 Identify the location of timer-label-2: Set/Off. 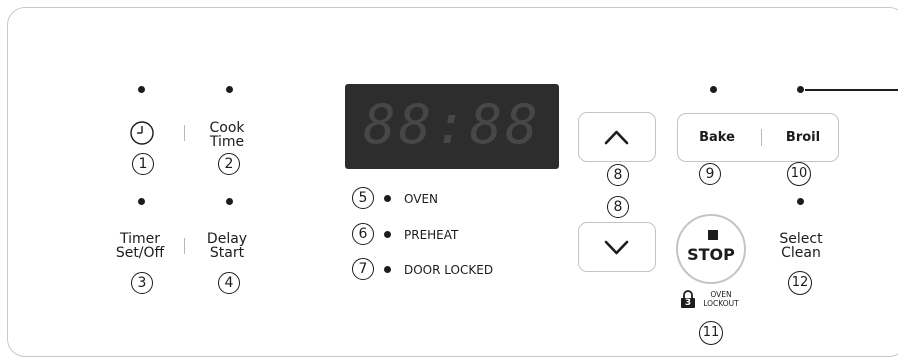
(140, 253).